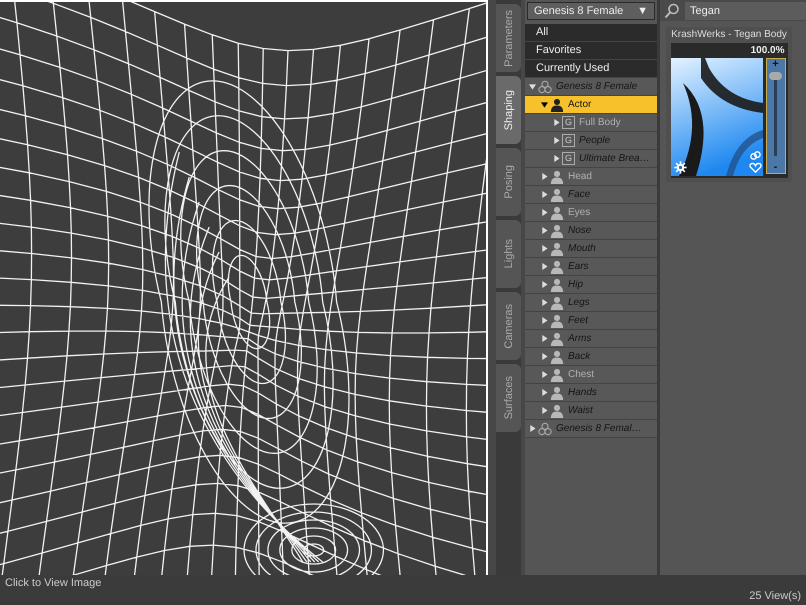 This screenshot has height=605, width=806. What do you see at coordinates (591, 285) in the screenshot?
I see `tree-item: Hip` at bounding box center [591, 285].